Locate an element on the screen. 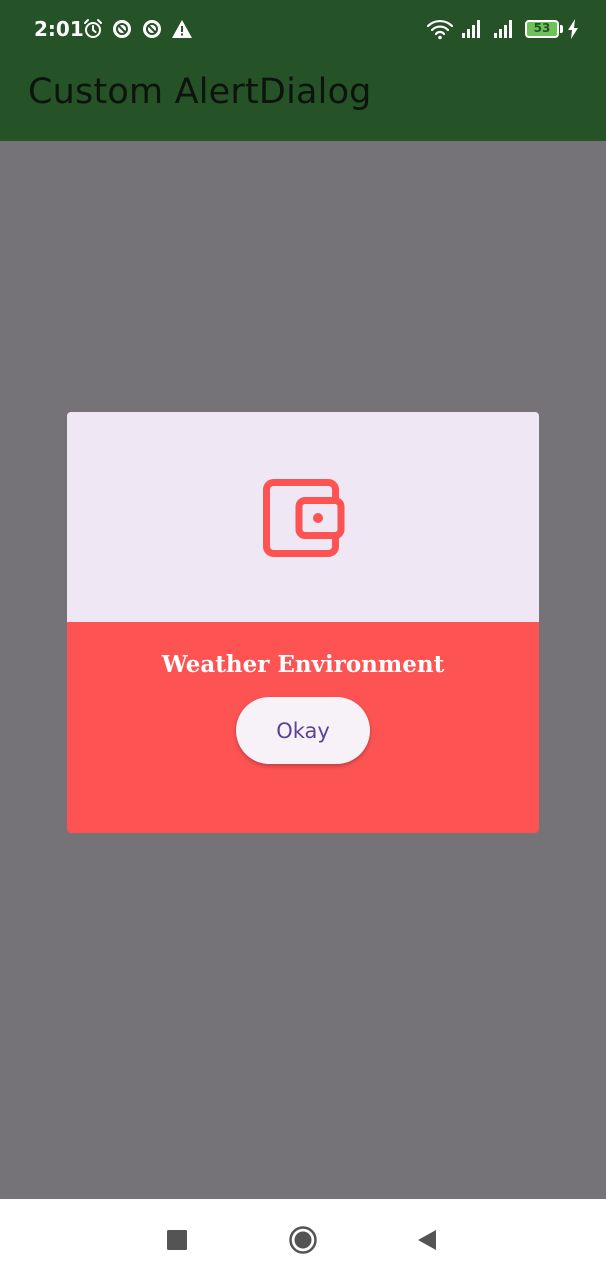 The height and width of the screenshot is (1280, 606). dialog-header is located at coordinates (303, 517).